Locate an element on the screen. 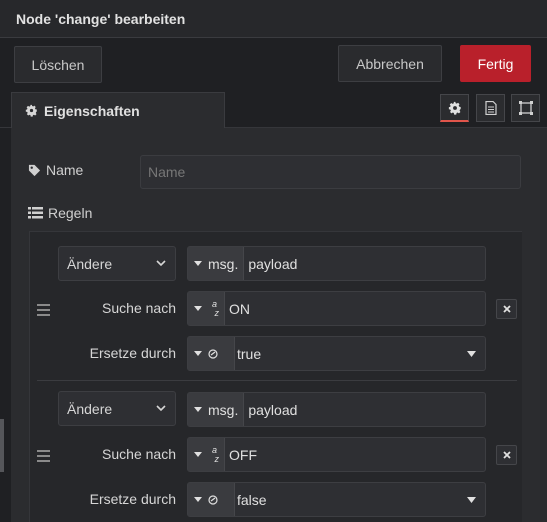 Image resolution: width=547 pixels, height=522 pixels. scrollbar-thumb is located at coordinates (2, 445).